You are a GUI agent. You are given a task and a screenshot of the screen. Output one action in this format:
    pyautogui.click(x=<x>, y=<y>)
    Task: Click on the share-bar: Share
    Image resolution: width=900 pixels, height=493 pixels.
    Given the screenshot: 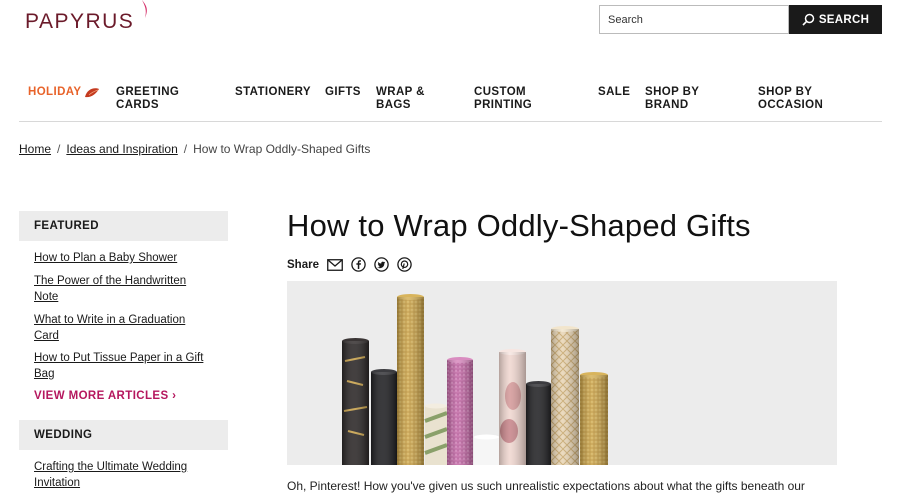 What is the action you would take?
    pyautogui.click(x=349, y=264)
    